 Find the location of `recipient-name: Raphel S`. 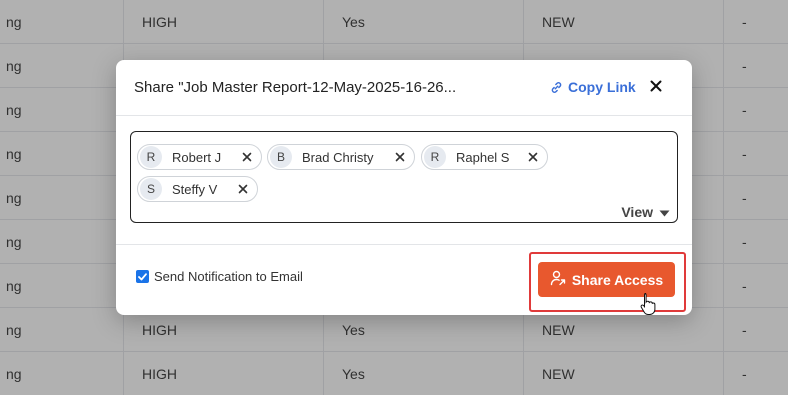

recipient-name: Raphel S is located at coordinates (483, 157).